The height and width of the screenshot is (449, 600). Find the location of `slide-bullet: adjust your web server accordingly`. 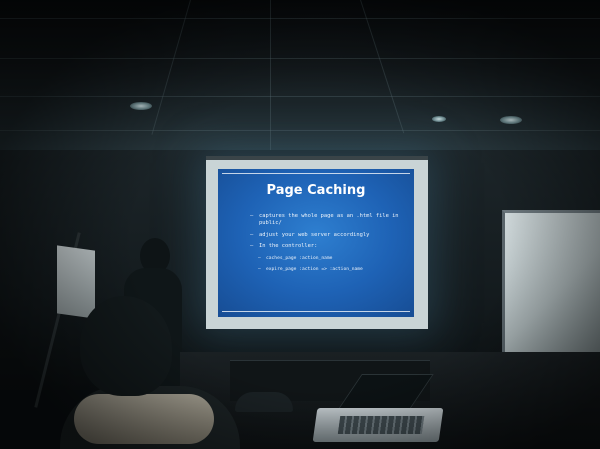

slide-bullet: adjust your web server accordingly is located at coordinates (330, 236).